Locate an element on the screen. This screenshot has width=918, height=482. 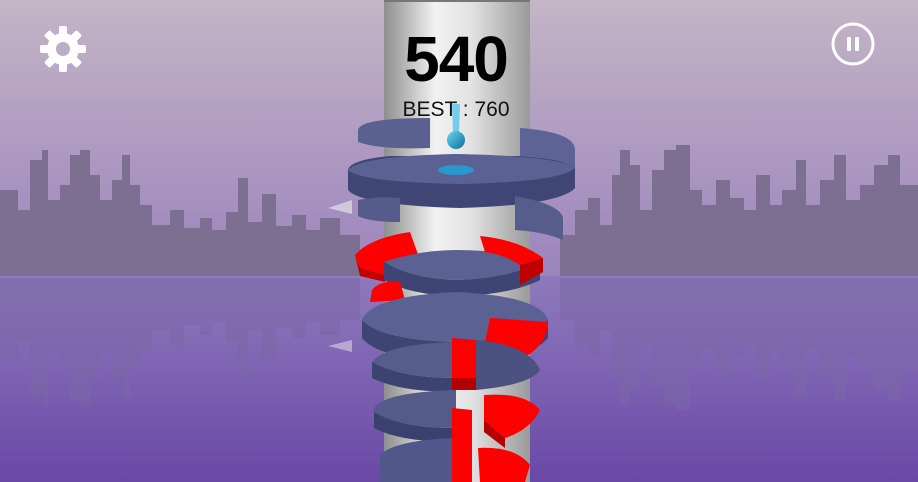
ball is located at coordinates (456, 140).